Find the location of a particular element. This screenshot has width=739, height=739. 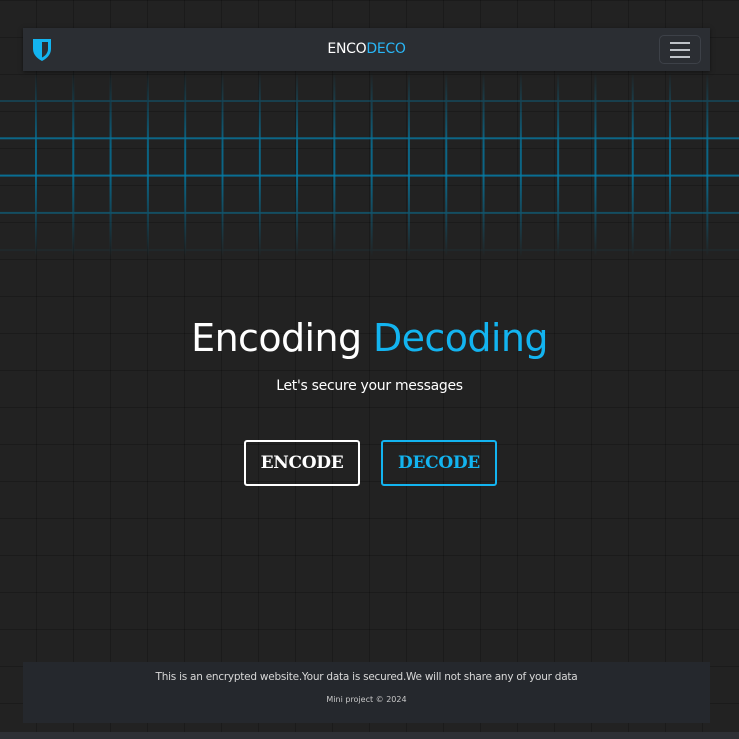

page-subtitle: Let's secure your messages is located at coordinates (369, 386).